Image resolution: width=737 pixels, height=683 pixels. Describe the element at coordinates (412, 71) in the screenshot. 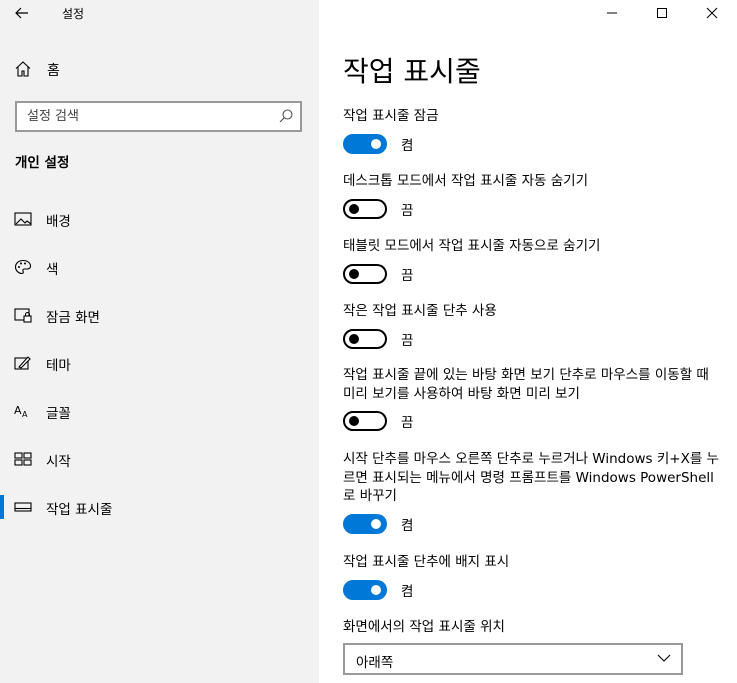

I see `page-title: 작업 표시줄` at that location.